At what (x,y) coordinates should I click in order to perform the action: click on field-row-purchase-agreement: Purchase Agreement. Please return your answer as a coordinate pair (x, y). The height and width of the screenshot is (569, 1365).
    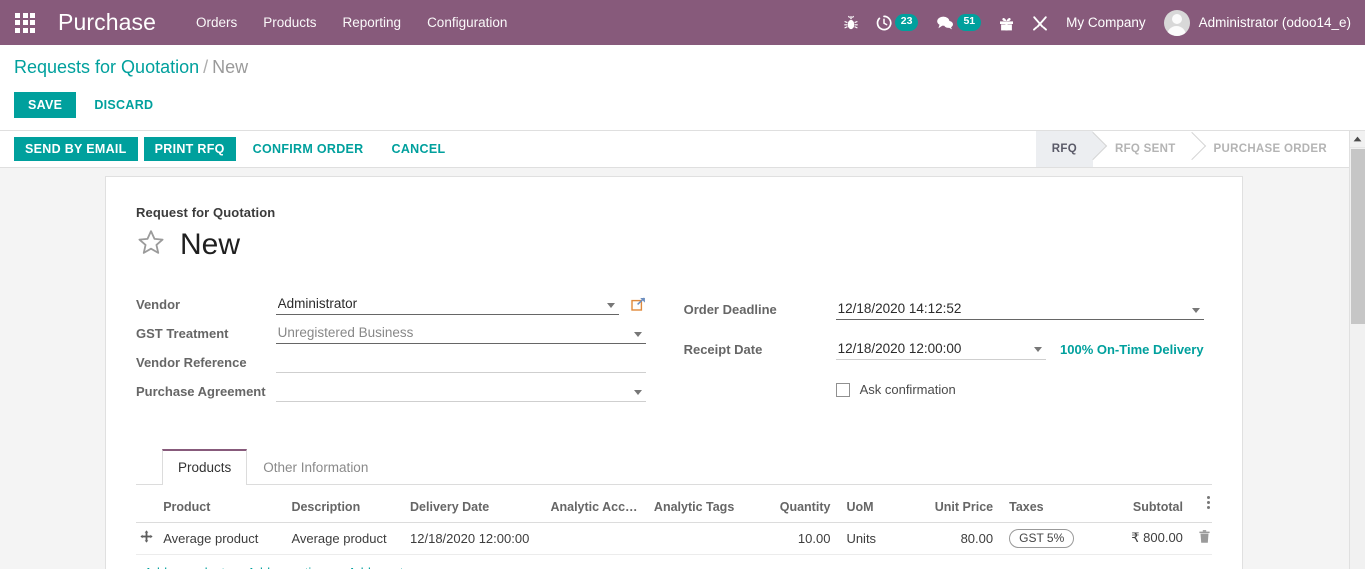
    Looking at the image, I should click on (391, 391).